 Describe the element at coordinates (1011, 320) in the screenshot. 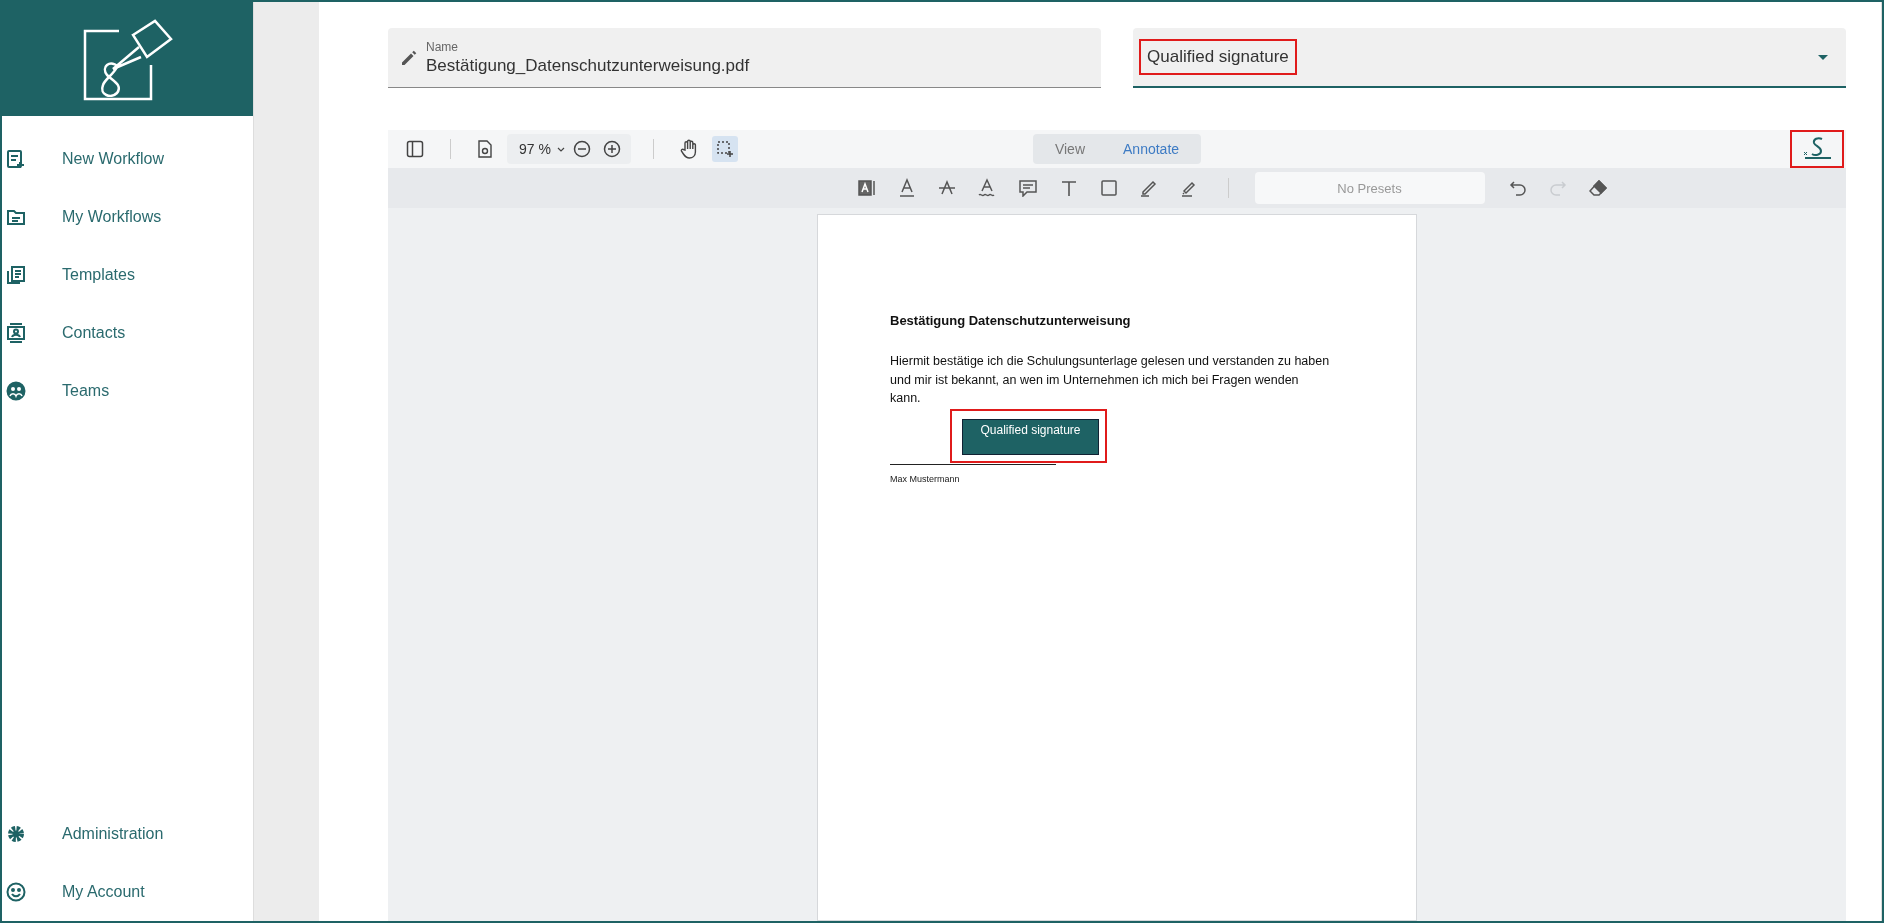

I see `document-title: Bestätigung Datenschutzunterweisung` at that location.